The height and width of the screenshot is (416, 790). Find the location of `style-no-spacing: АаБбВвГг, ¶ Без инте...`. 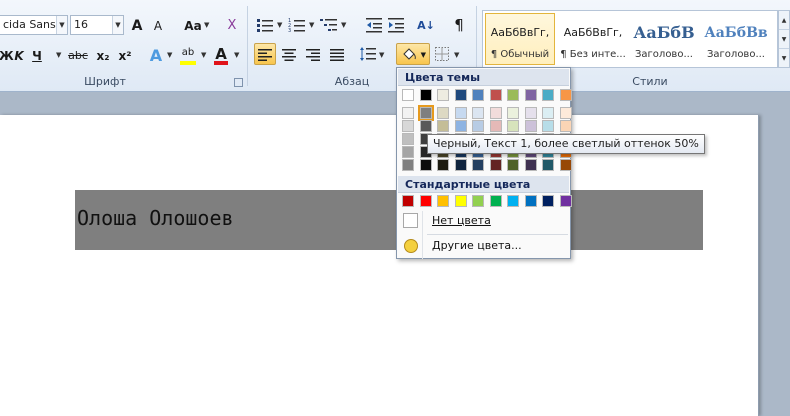

style-no-spacing: АаБбВвГг, ¶ Без инте... is located at coordinates (593, 39).